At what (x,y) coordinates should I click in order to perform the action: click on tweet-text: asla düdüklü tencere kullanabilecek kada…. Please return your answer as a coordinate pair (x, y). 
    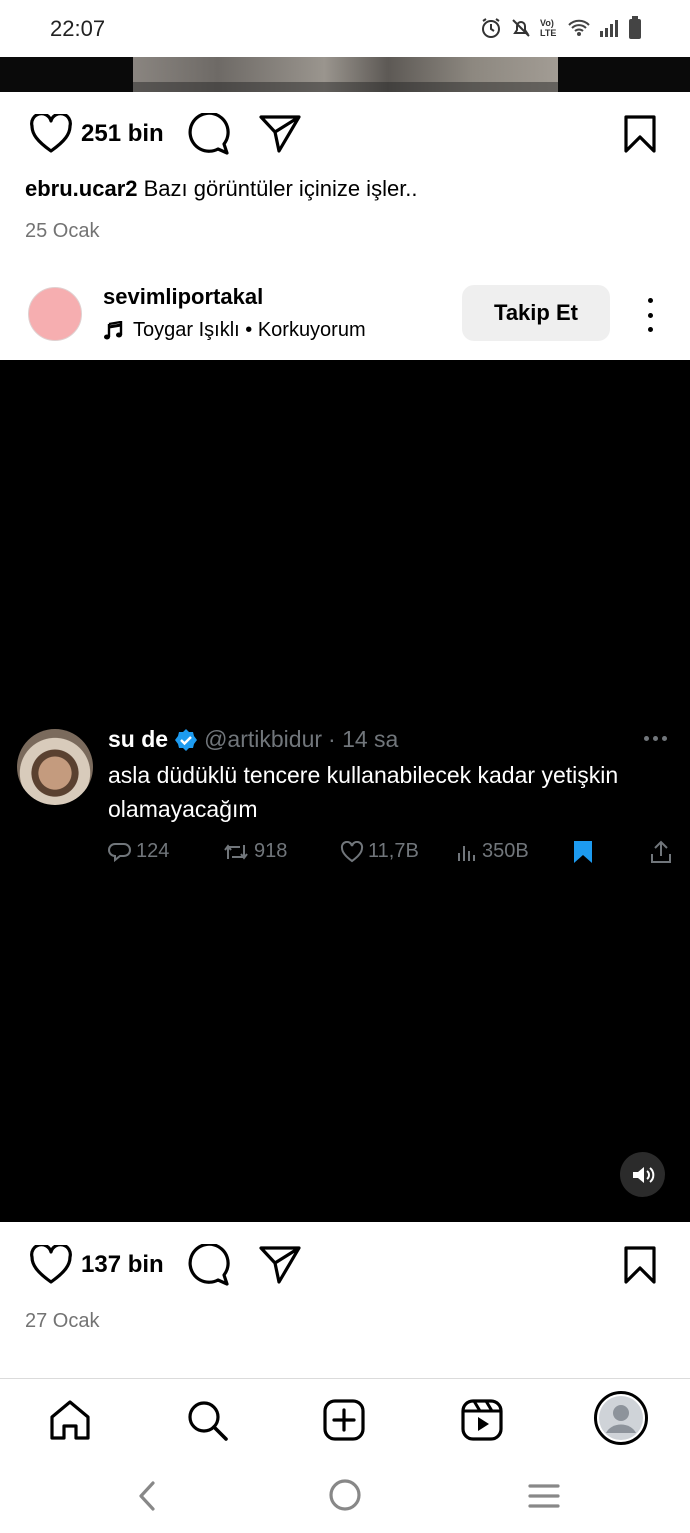
    Looking at the image, I should click on (363, 792).